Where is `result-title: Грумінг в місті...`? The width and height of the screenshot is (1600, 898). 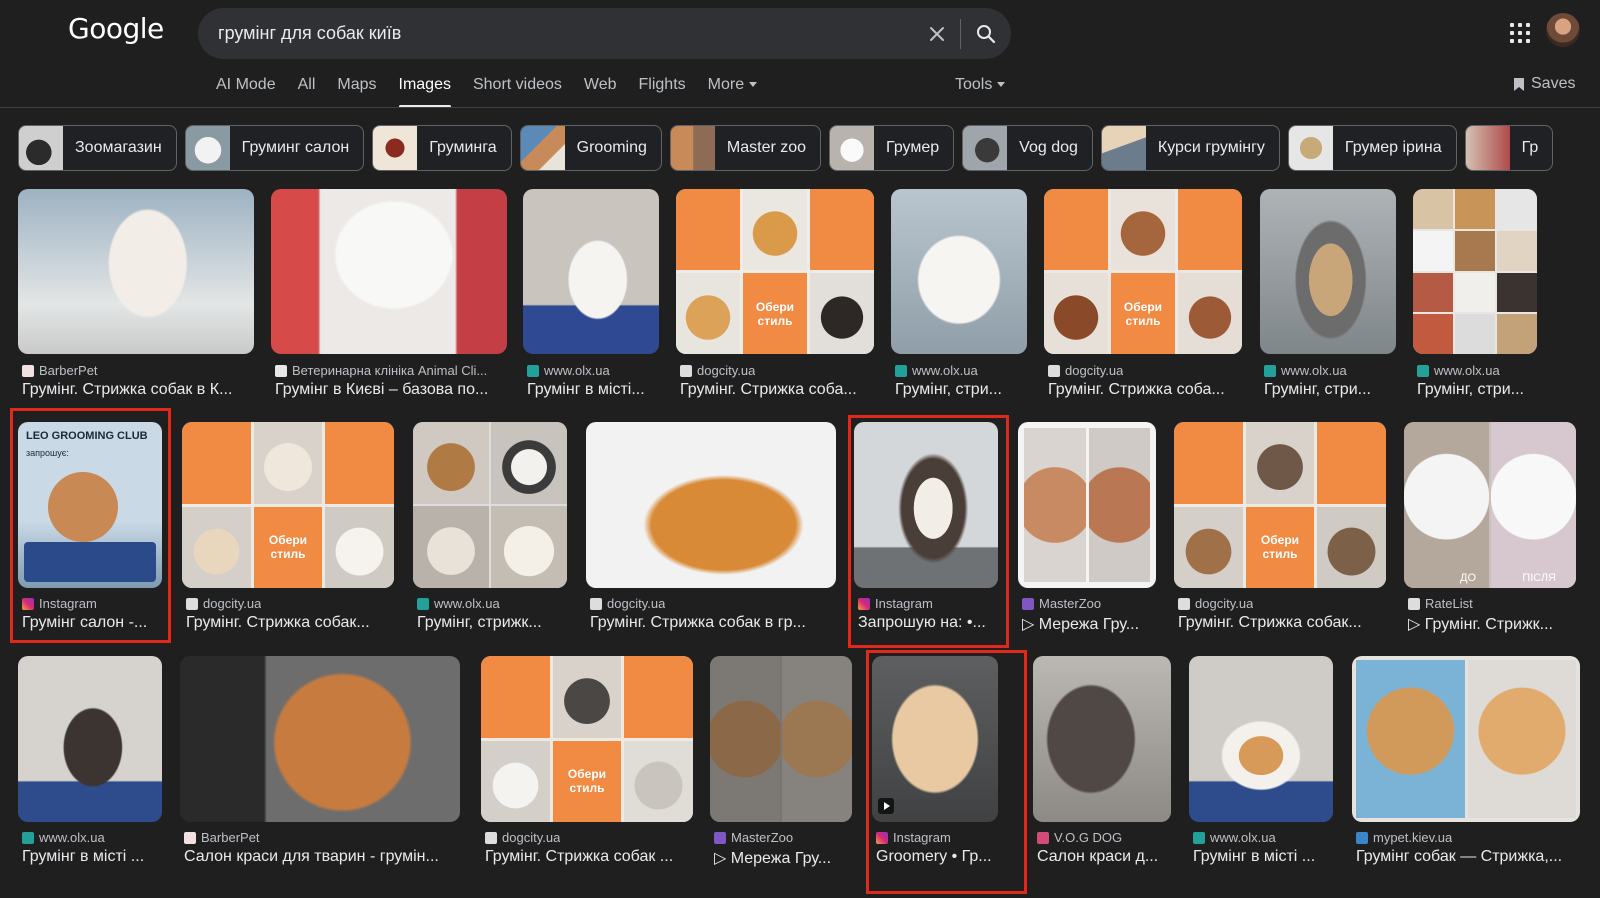
result-title: Грумінг в місті... is located at coordinates (593, 390).